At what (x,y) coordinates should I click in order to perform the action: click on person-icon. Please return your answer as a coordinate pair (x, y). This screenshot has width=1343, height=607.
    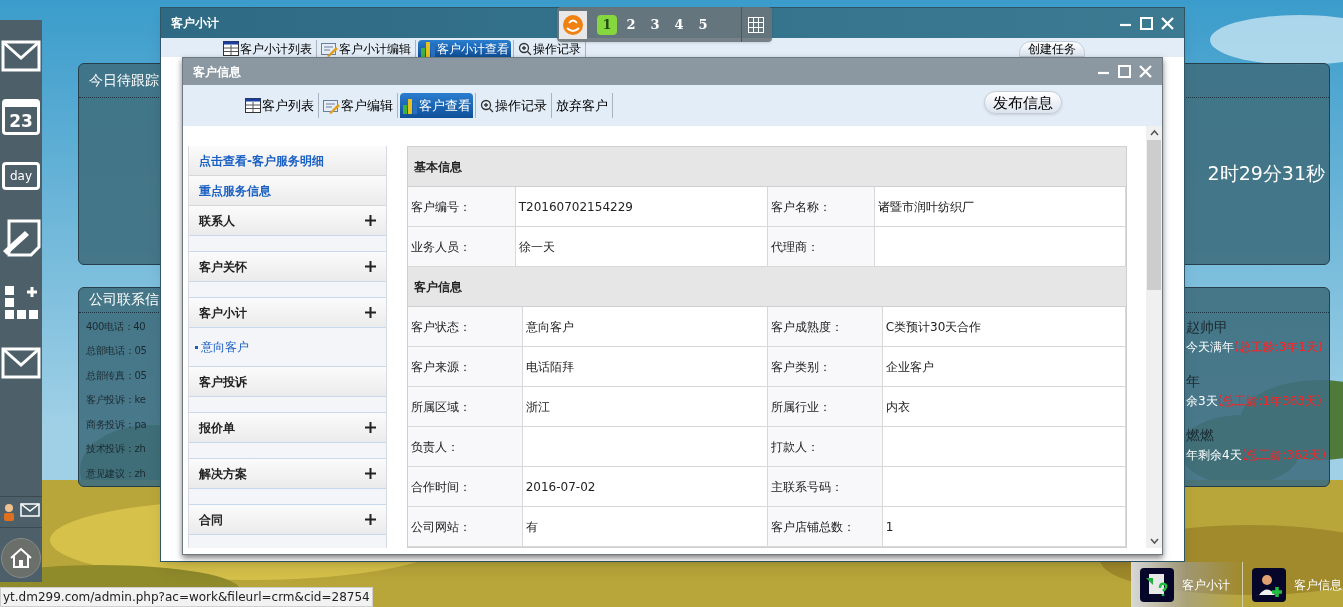
    Looking at the image, I should click on (9, 512).